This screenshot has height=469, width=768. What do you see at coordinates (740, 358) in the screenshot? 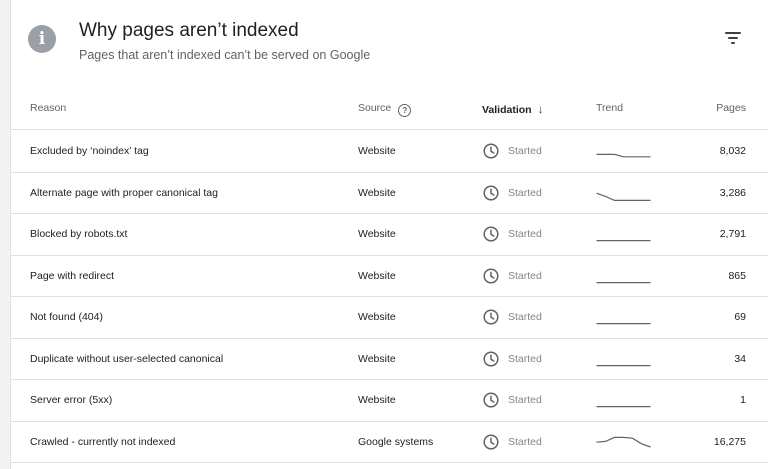
I see `pages-count: 34` at bounding box center [740, 358].